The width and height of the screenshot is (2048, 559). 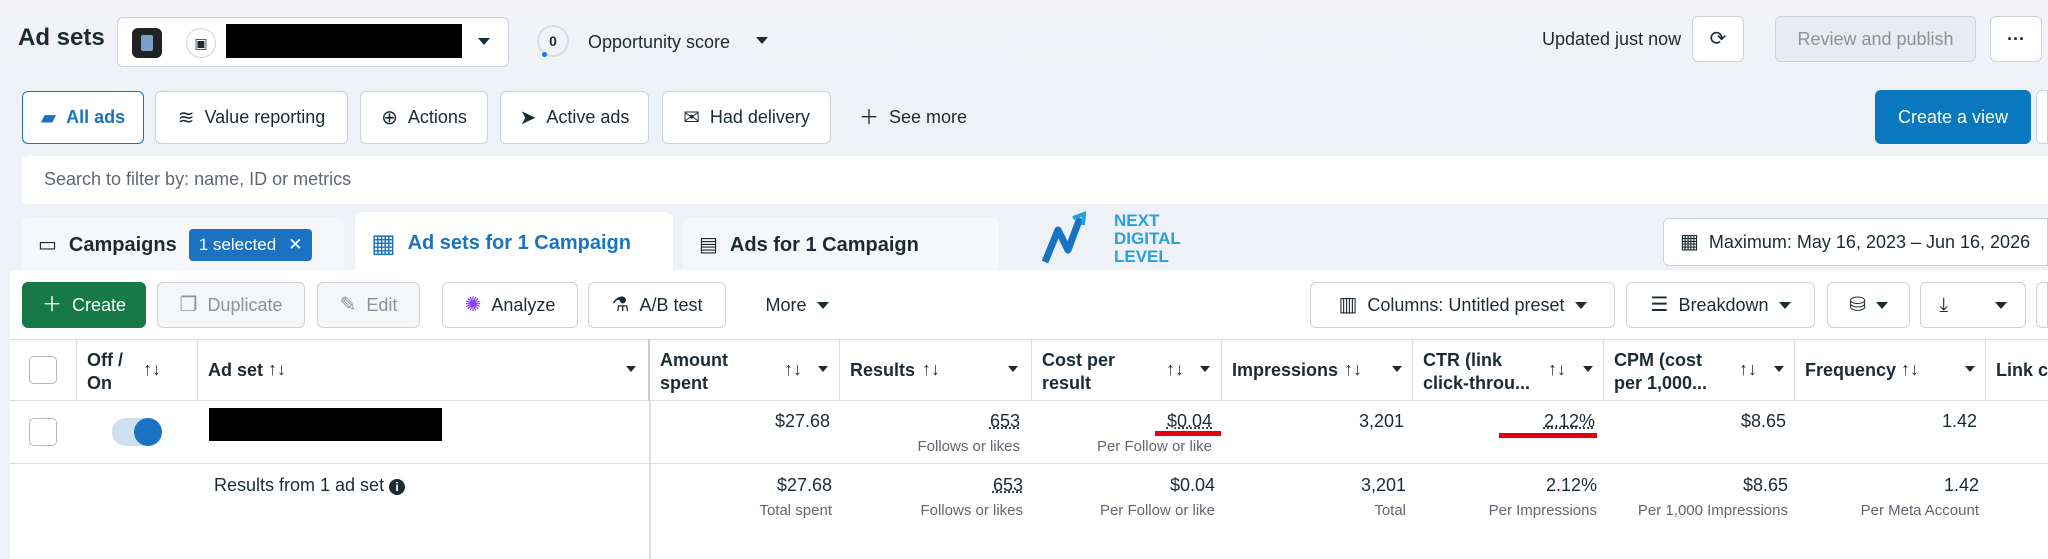 What do you see at coordinates (47, 245) in the screenshot?
I see `campaign-icon: ▭` at bounding box center [47, 245].